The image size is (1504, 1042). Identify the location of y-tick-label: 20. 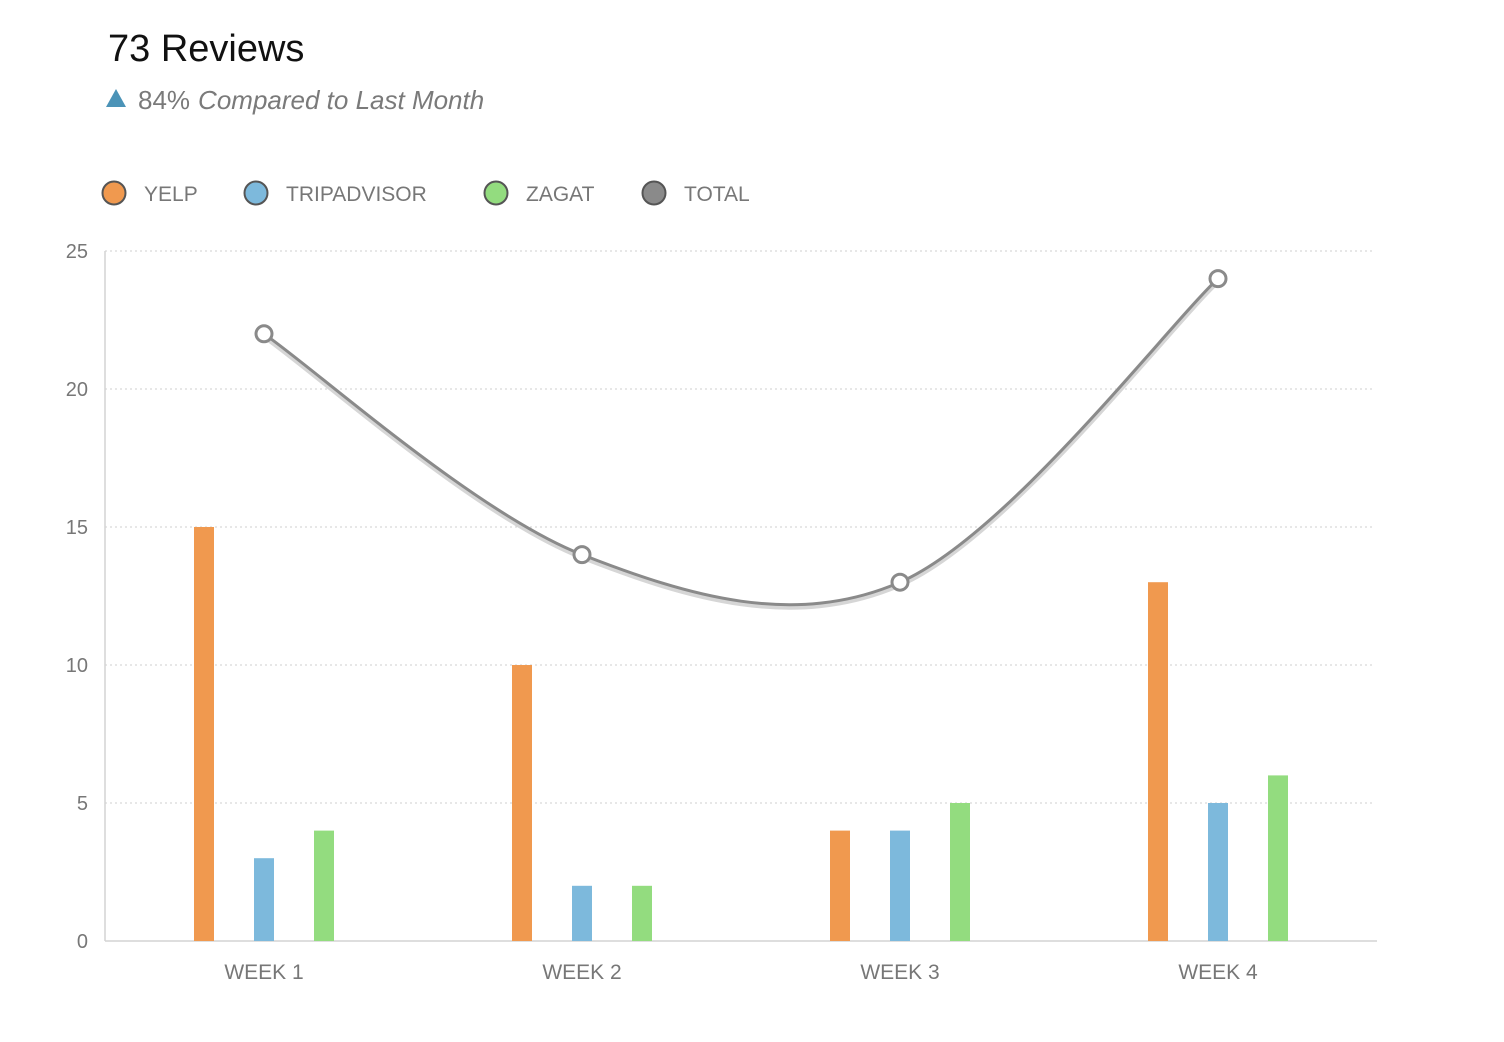
(77, 390).